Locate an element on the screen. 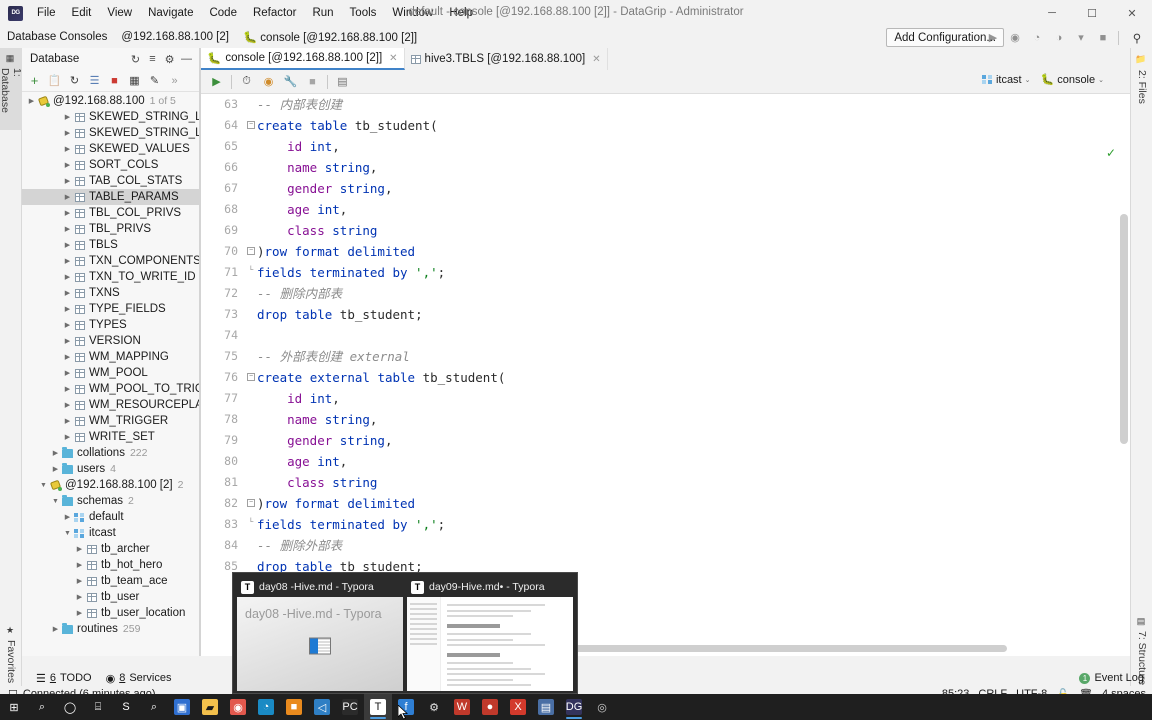  tree-item-txns: ▶ TXNS is located at coordinates (110, 293).